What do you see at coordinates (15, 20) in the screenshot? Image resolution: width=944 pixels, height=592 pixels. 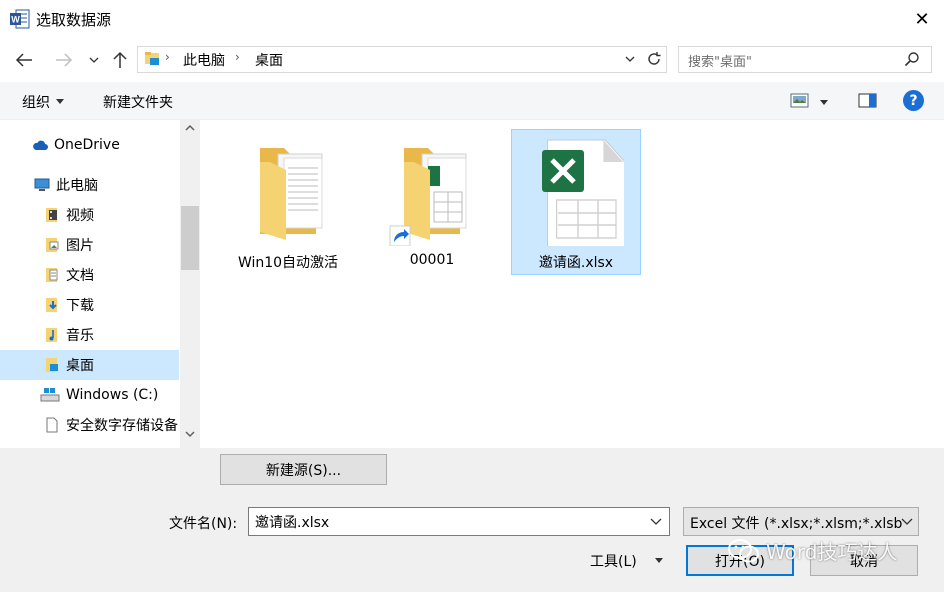 I see `app-icon-letter: W` at bounding box center [15, 20].